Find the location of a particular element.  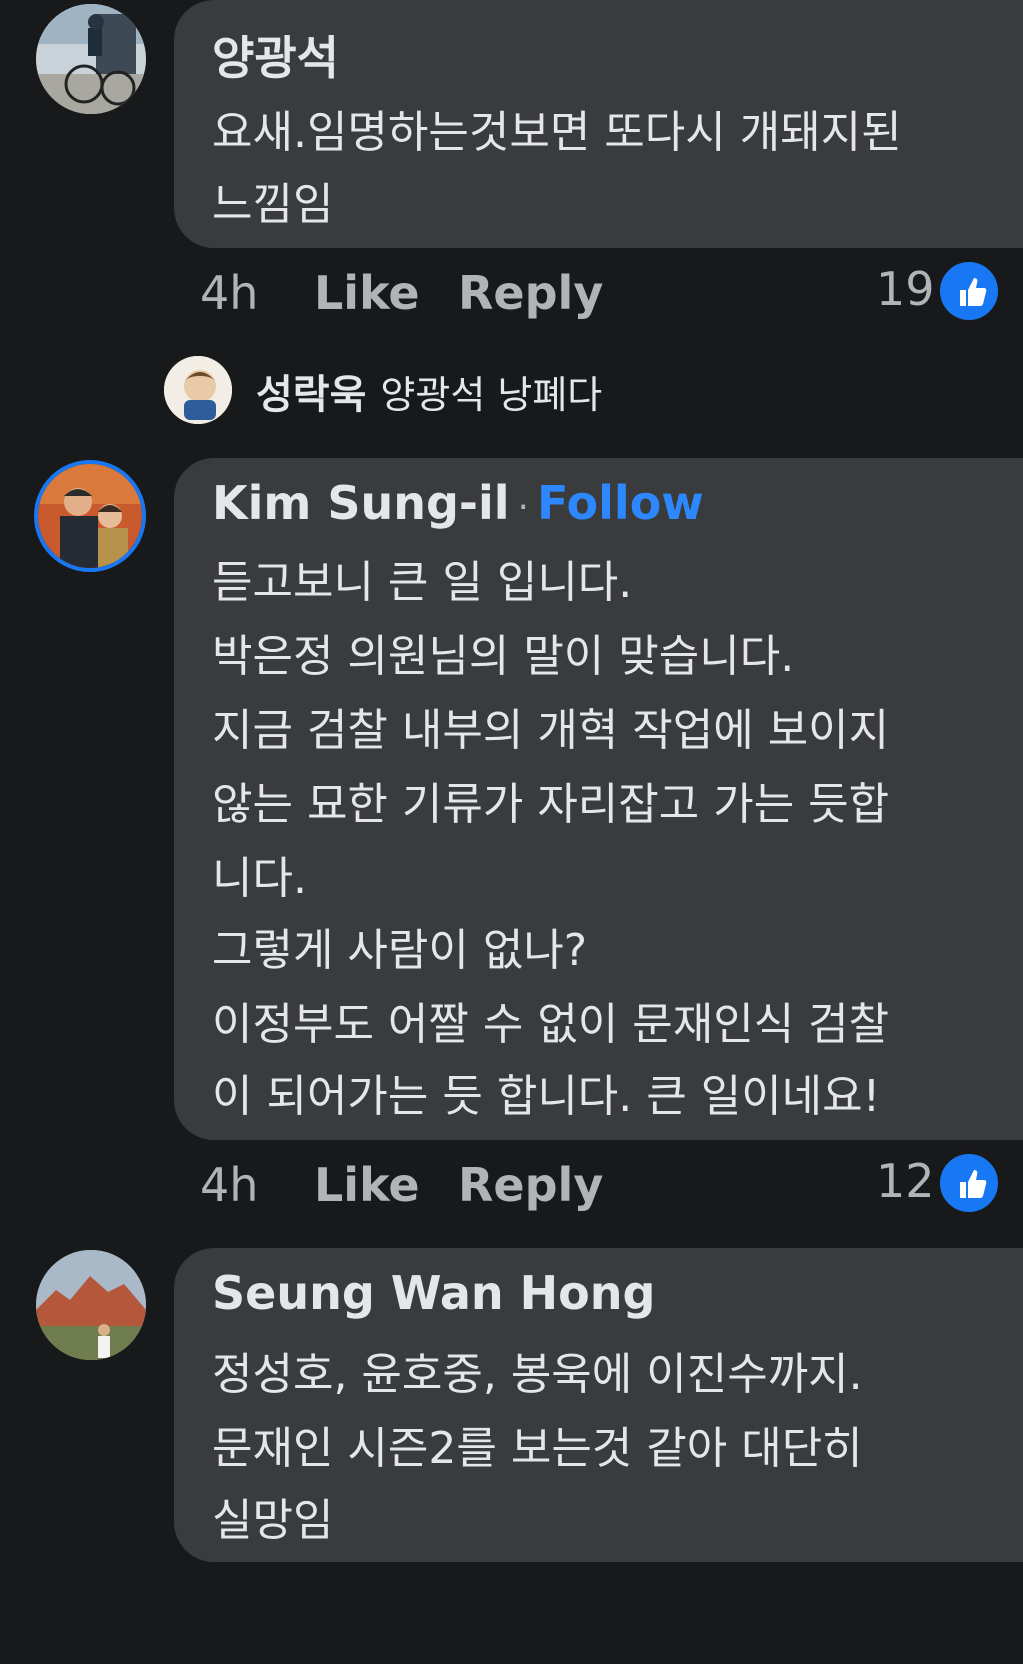

comment-text-line: 문재인 시즌2를 보는것 같아 대단히 is located at coordinates (537, 1448).